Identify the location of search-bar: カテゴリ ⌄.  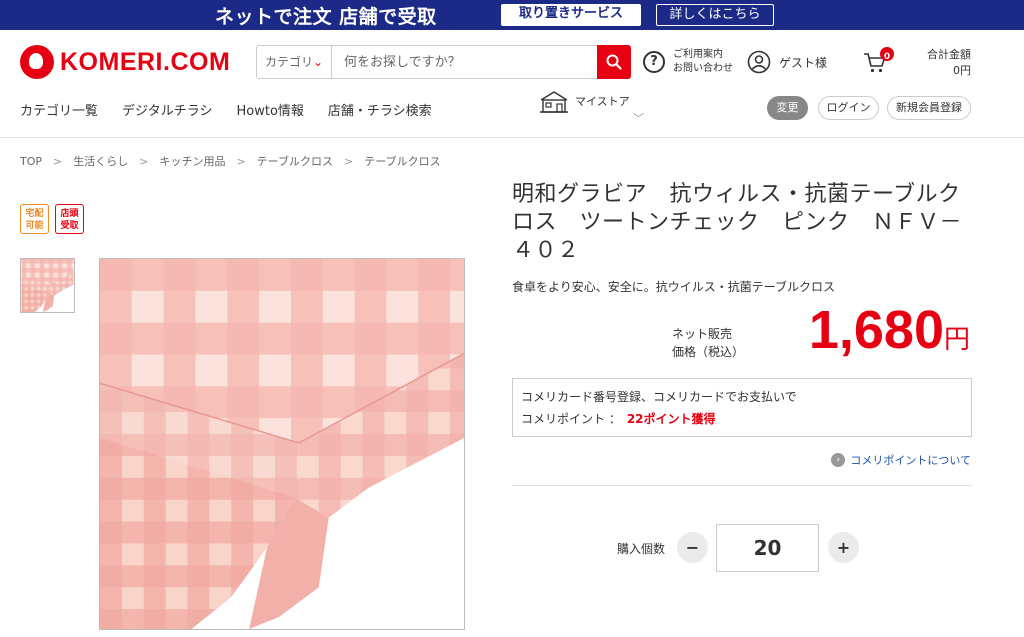
(443, 62).